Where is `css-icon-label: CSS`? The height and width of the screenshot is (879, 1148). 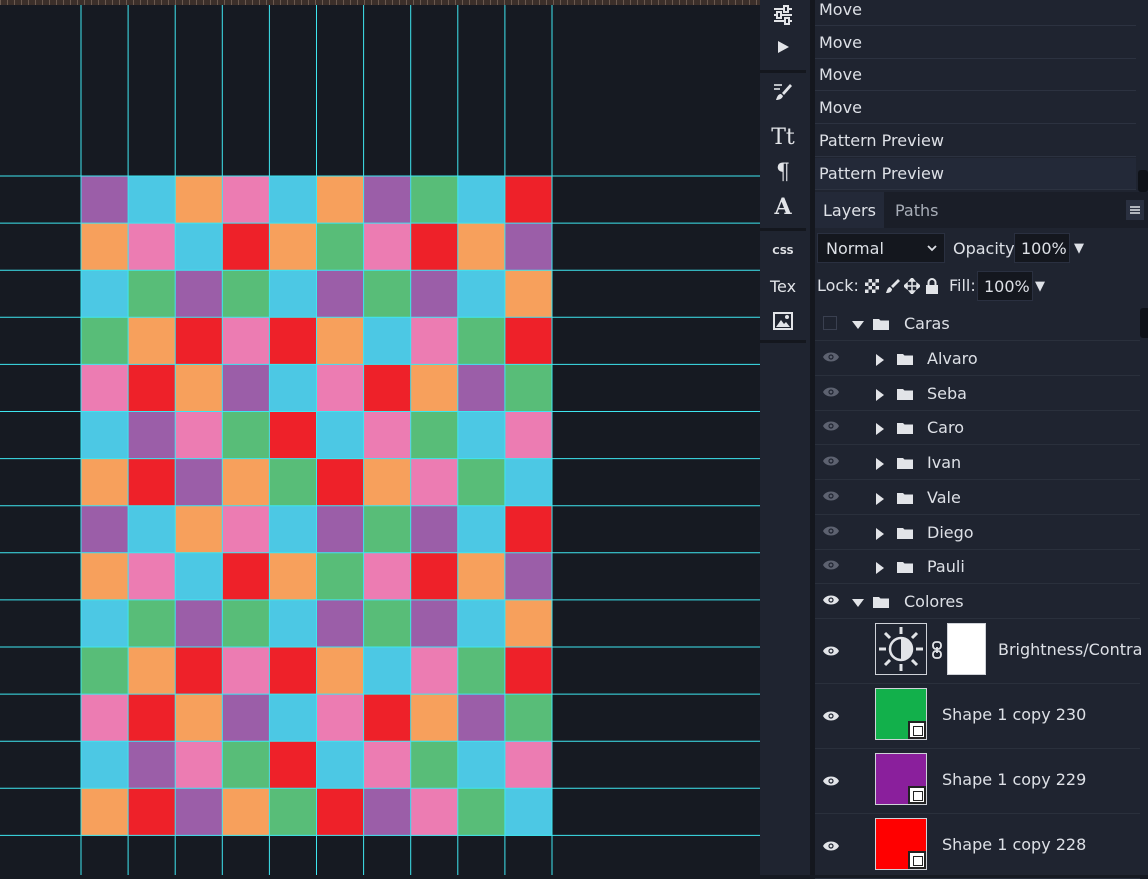
css-icon-label: CSS is located at coordinates (783, 251).